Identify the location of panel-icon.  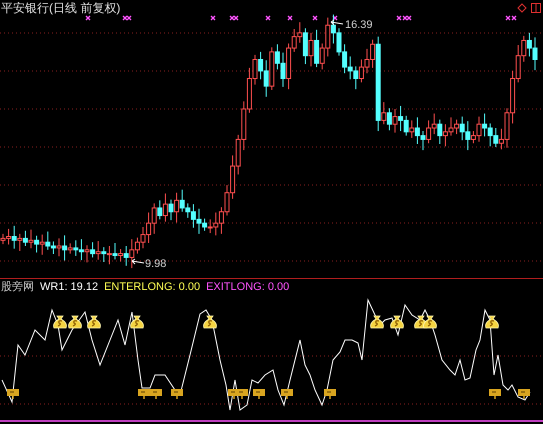
(536, 8).